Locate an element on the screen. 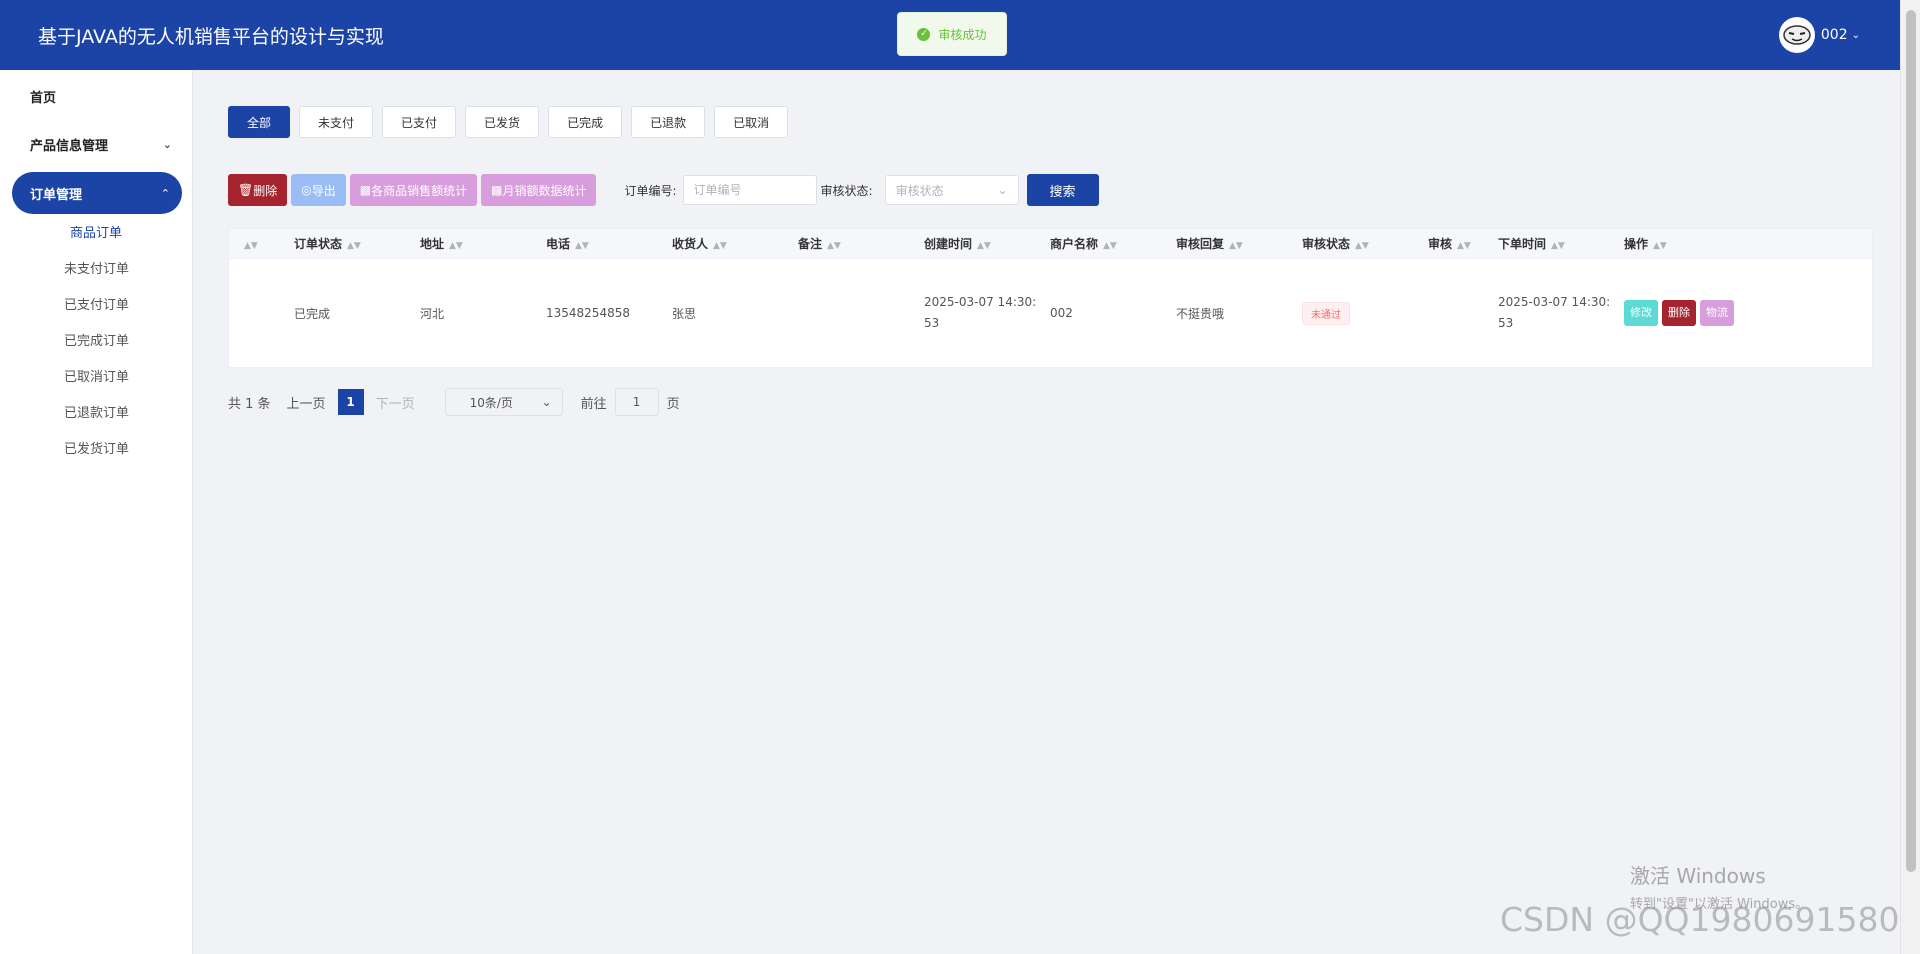  logistics-button: 物流 is located at coordinates (1717, 313).